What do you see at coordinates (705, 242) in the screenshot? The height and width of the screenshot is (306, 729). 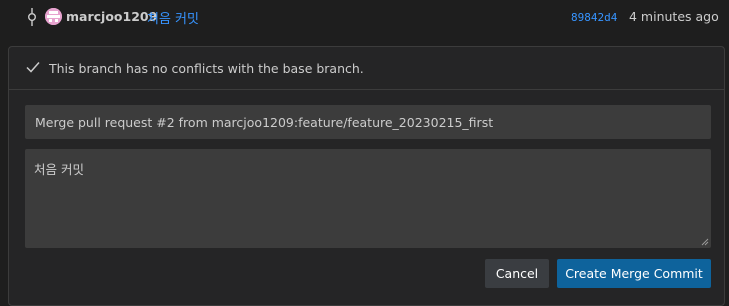 I see `resize-grip-icon` at bounding box center [705, 242].